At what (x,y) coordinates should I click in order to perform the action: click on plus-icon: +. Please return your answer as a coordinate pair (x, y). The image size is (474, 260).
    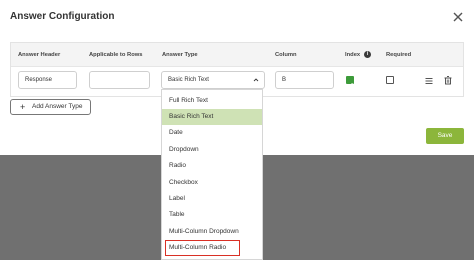
    Looking at the image, I should click on (23, 107).